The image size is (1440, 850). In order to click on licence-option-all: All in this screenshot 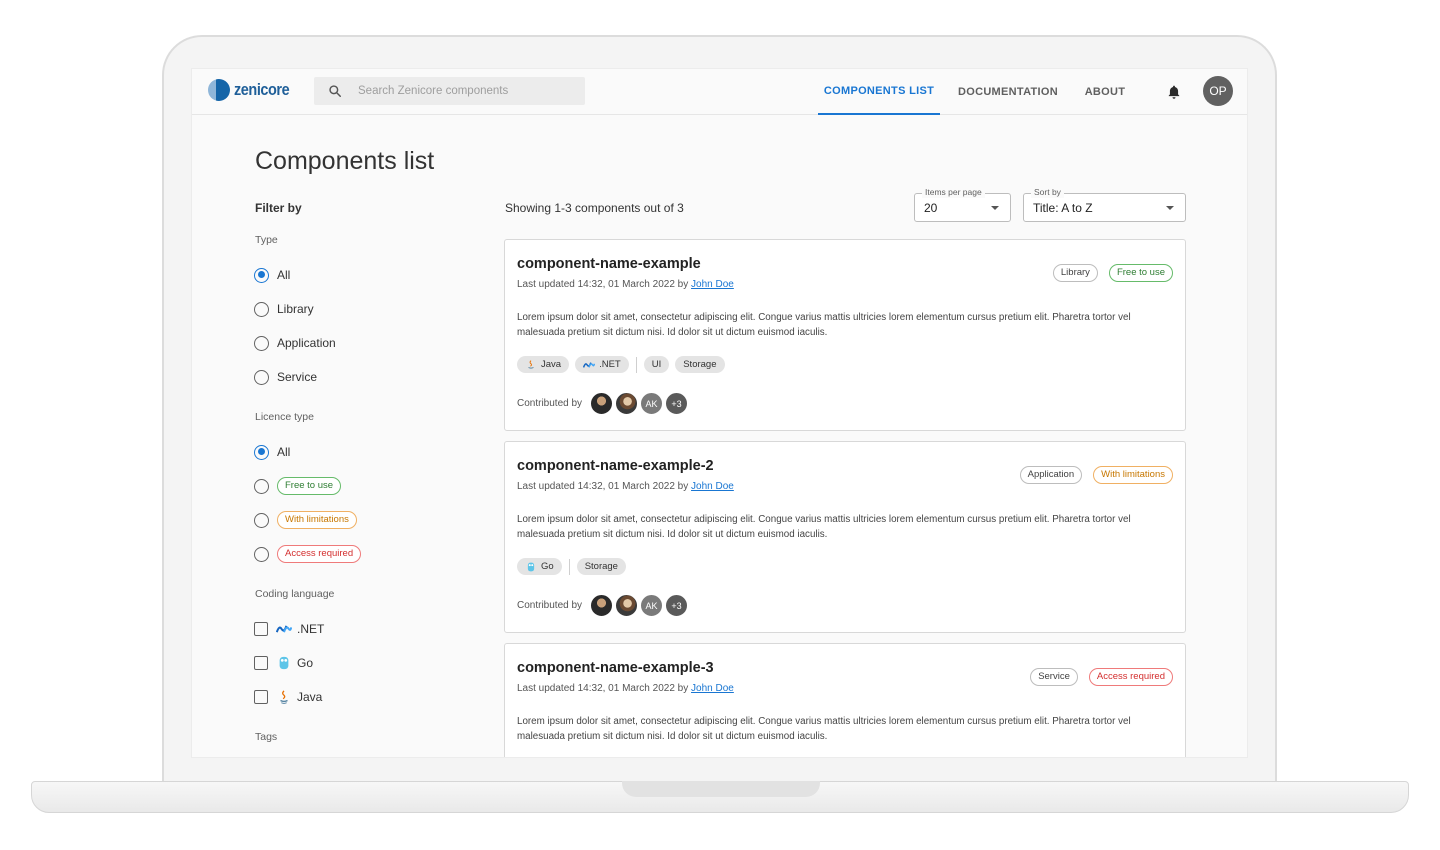, I will do `click(272, 452)`.